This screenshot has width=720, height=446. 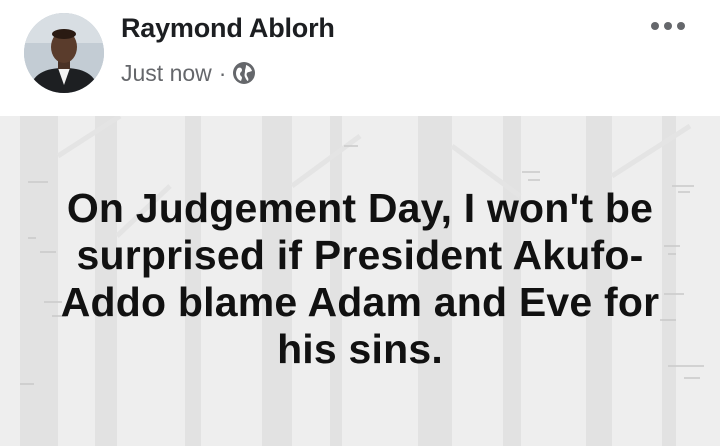 I want to click on author-avatar, so click(x=64, y=53).